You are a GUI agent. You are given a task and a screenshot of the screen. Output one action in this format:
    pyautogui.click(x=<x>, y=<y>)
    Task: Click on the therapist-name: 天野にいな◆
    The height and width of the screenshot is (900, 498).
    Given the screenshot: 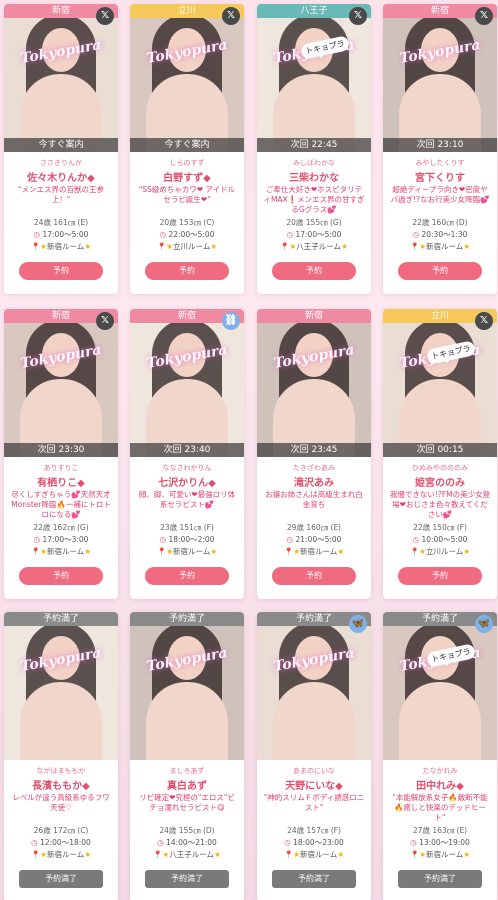 What is the action you would take?
    pyautogui.click(x=314, y=784)
    